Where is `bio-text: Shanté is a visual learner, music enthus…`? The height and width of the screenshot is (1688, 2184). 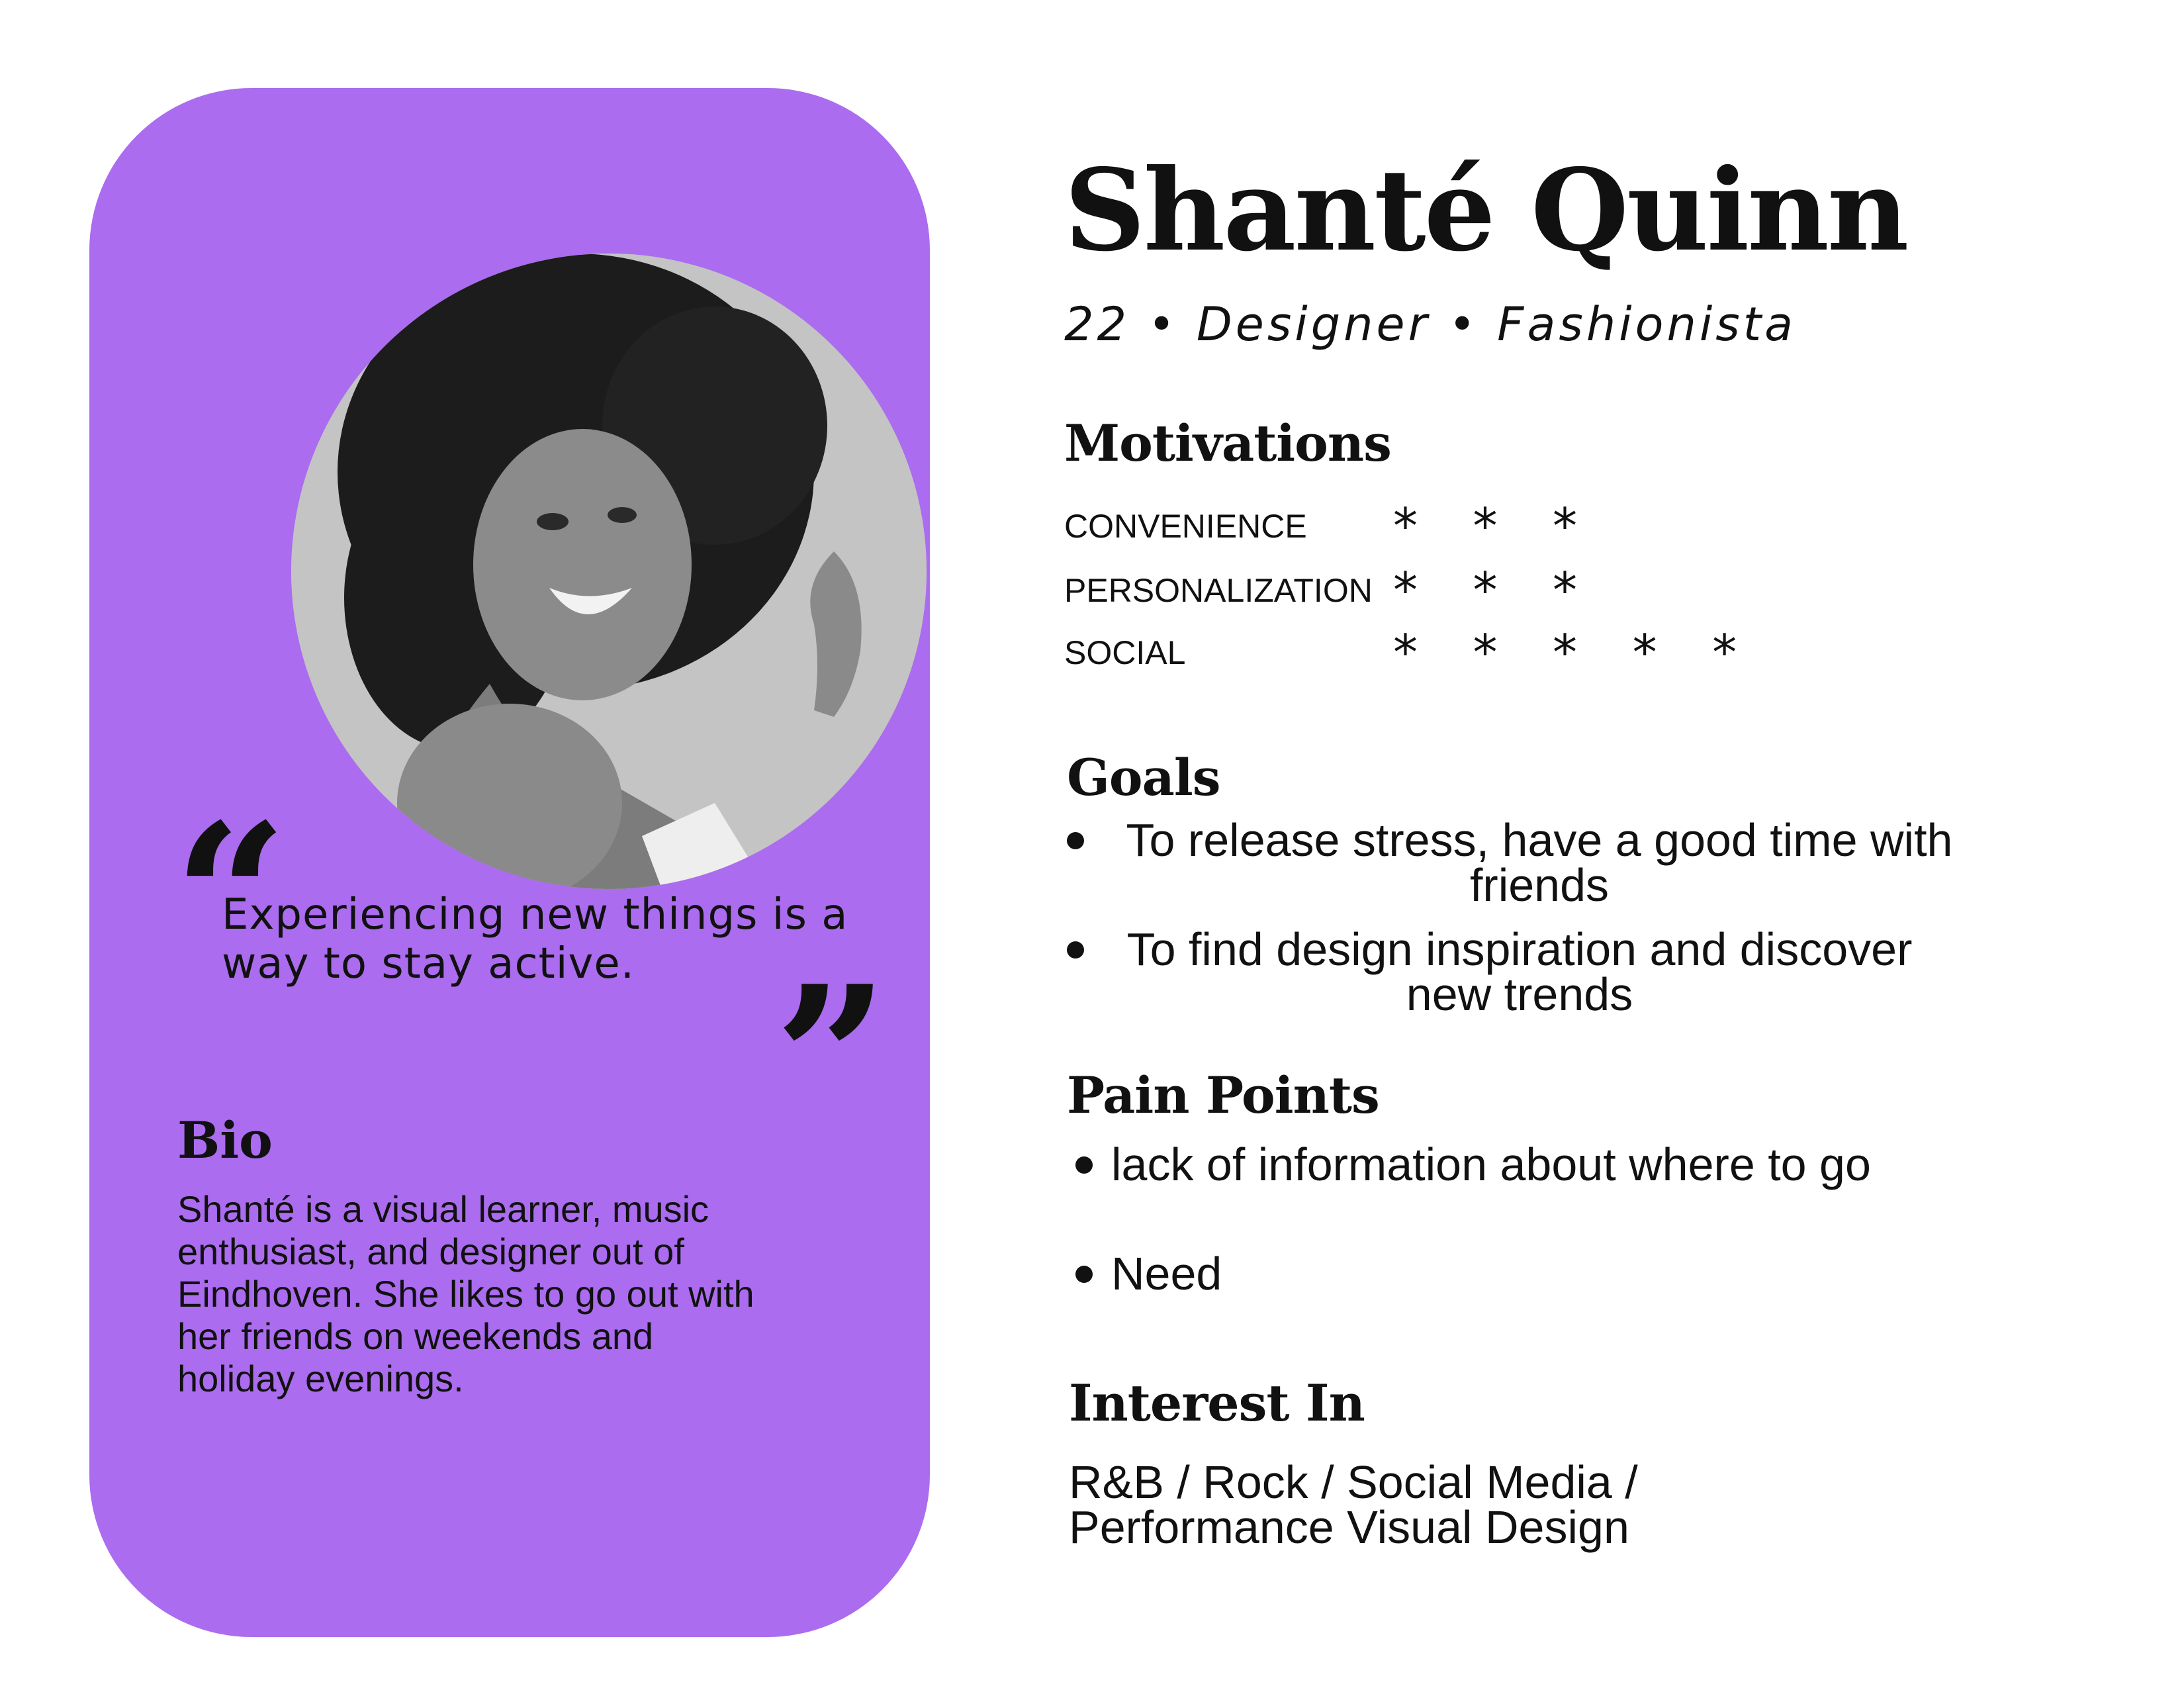 bio-text: Shanté is a visual learner, music enthus… is located at coordinates (466, 1293).